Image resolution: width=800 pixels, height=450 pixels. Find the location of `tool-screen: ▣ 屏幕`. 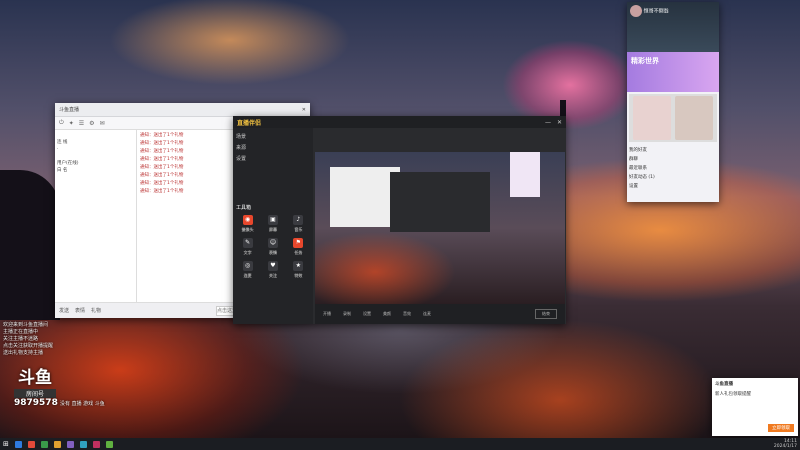

tool-screen: ▣ 屏幕 is located at coordinates (272, 224).